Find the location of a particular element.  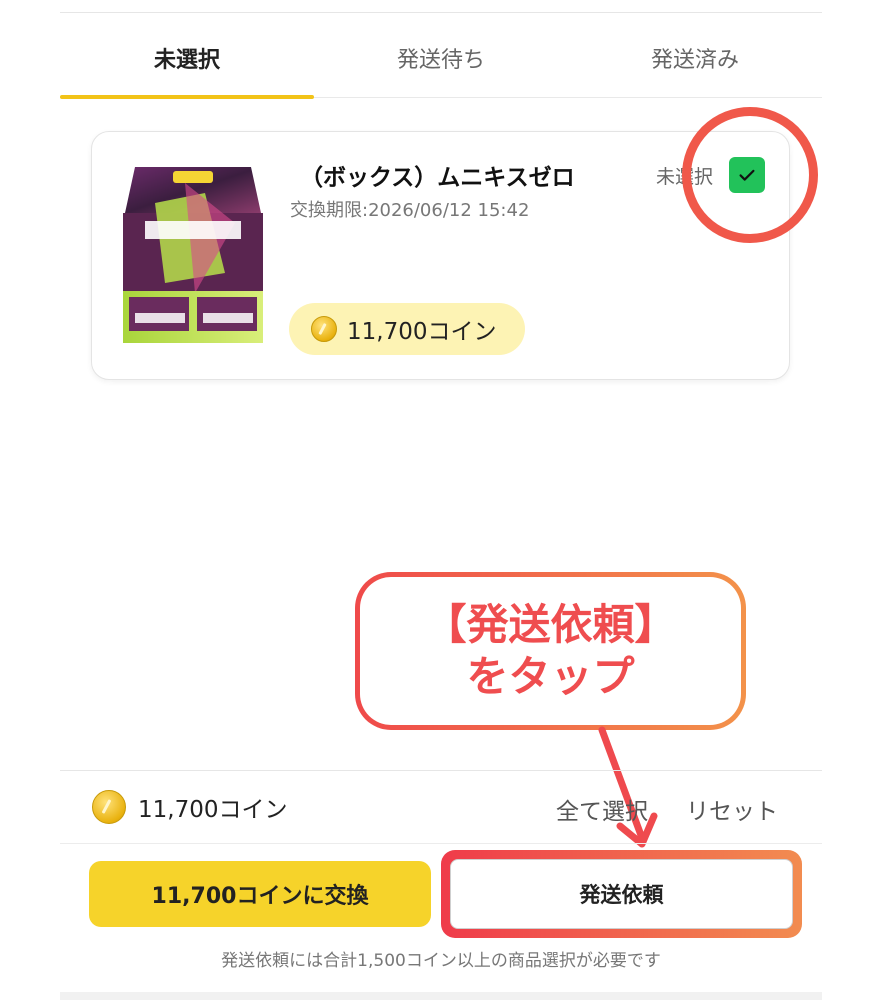

tab-shipped: 発送済み is located at coordinates (695, 61).